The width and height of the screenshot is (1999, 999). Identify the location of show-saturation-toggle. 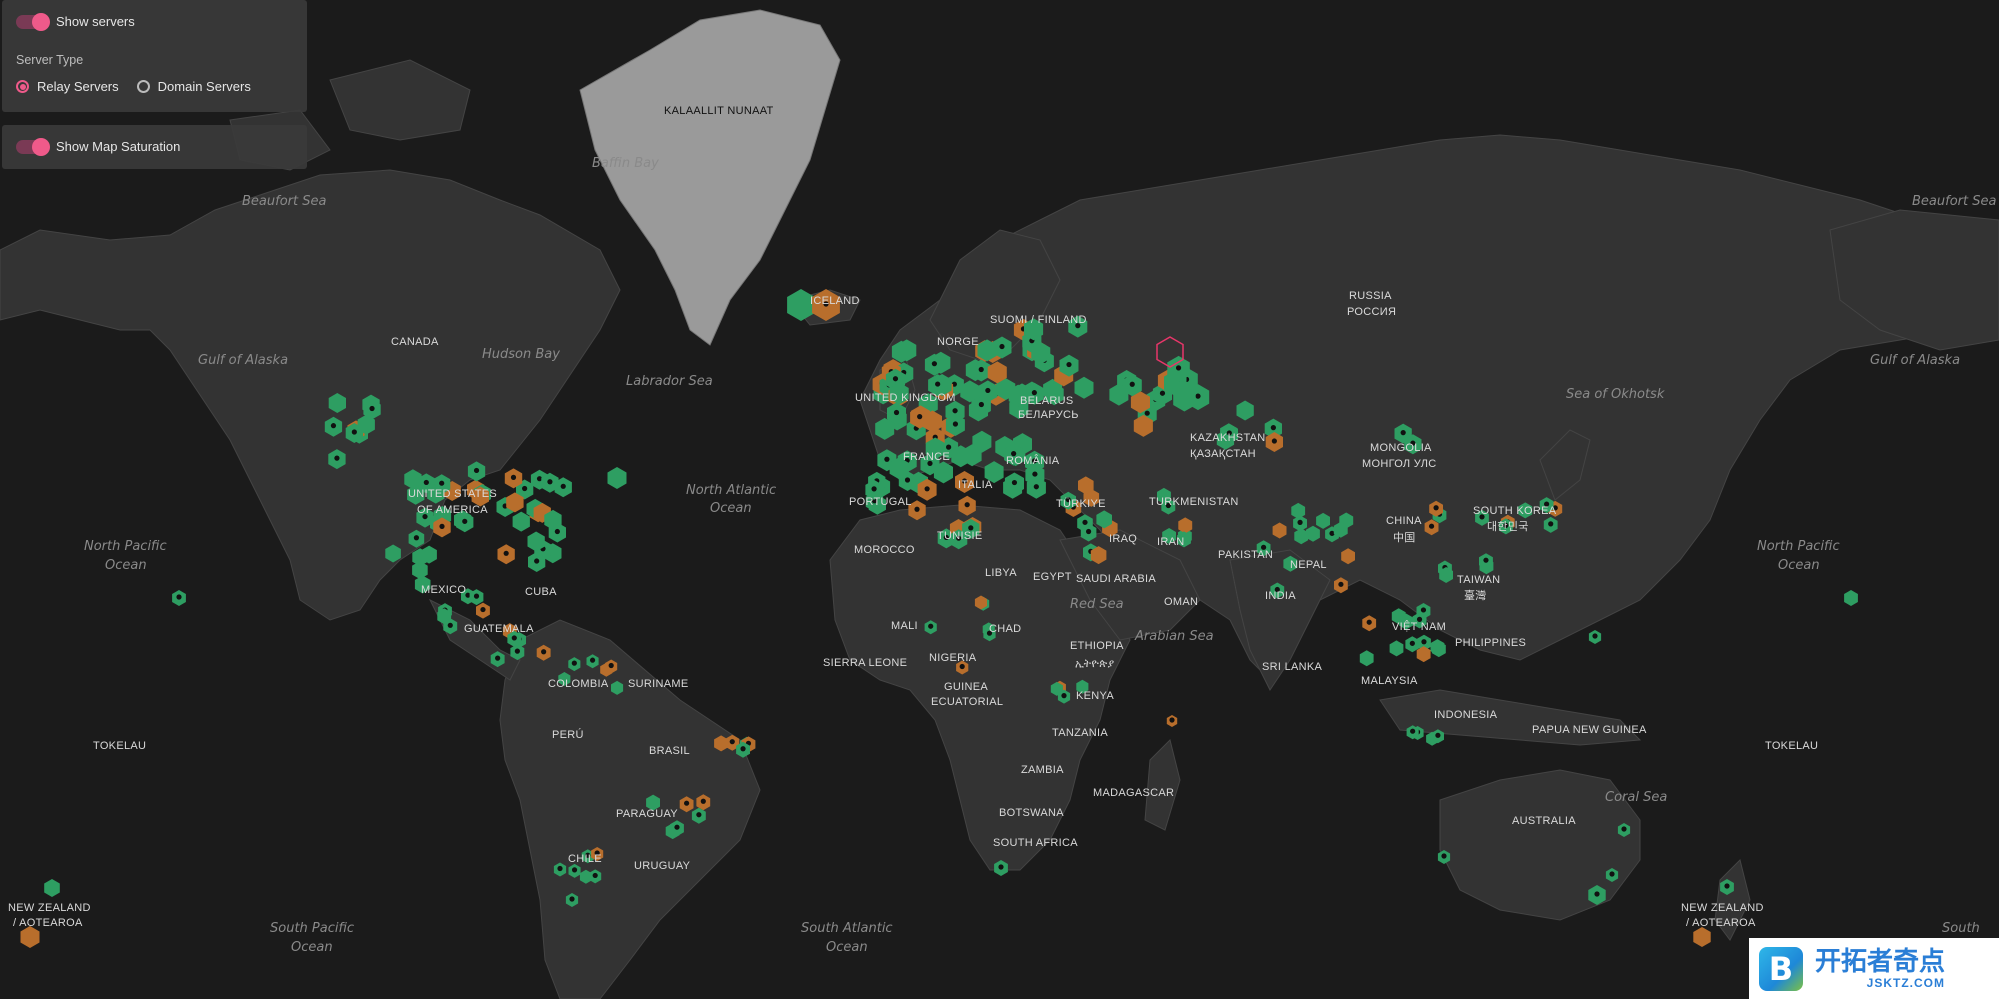
(33, 146).